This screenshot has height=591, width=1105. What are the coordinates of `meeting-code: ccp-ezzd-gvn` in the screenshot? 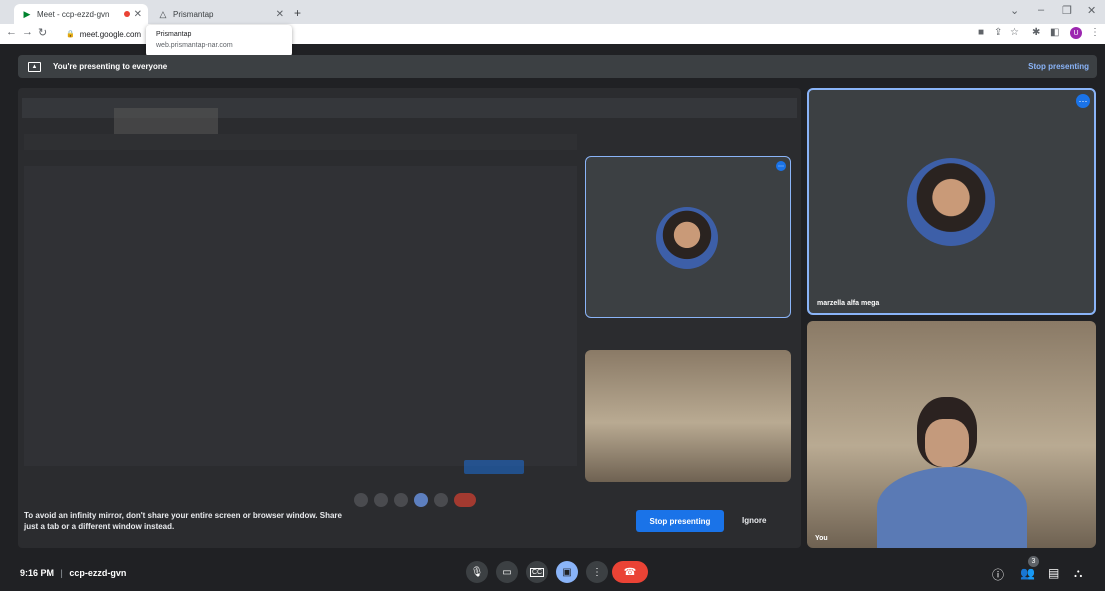 It's located at (98, 573).